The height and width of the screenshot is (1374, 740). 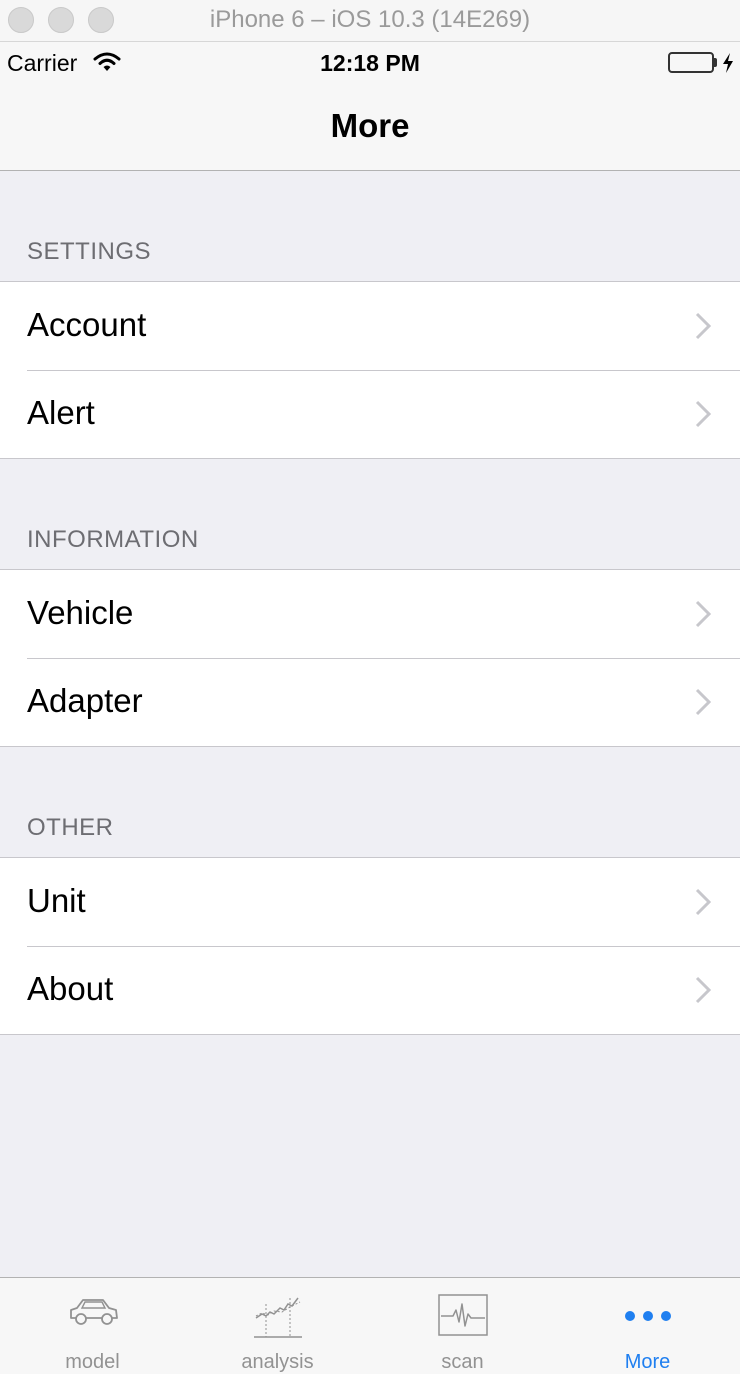 What do you see at coordinates (462, 1315) in the screenshot?
I see `scan-waveform-icon` at bounding box center [462, 1315].